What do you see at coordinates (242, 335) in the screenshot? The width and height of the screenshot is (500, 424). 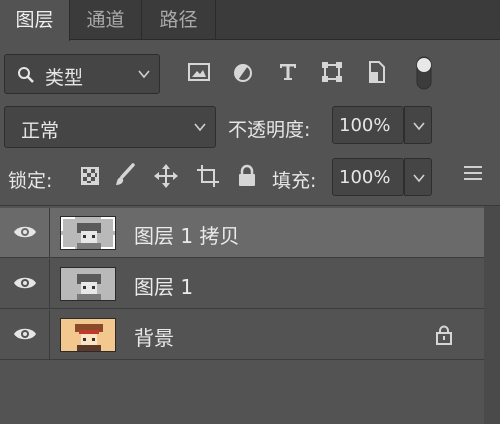 I see `layer-row-background: 背景` at bounding box center [242, 335].